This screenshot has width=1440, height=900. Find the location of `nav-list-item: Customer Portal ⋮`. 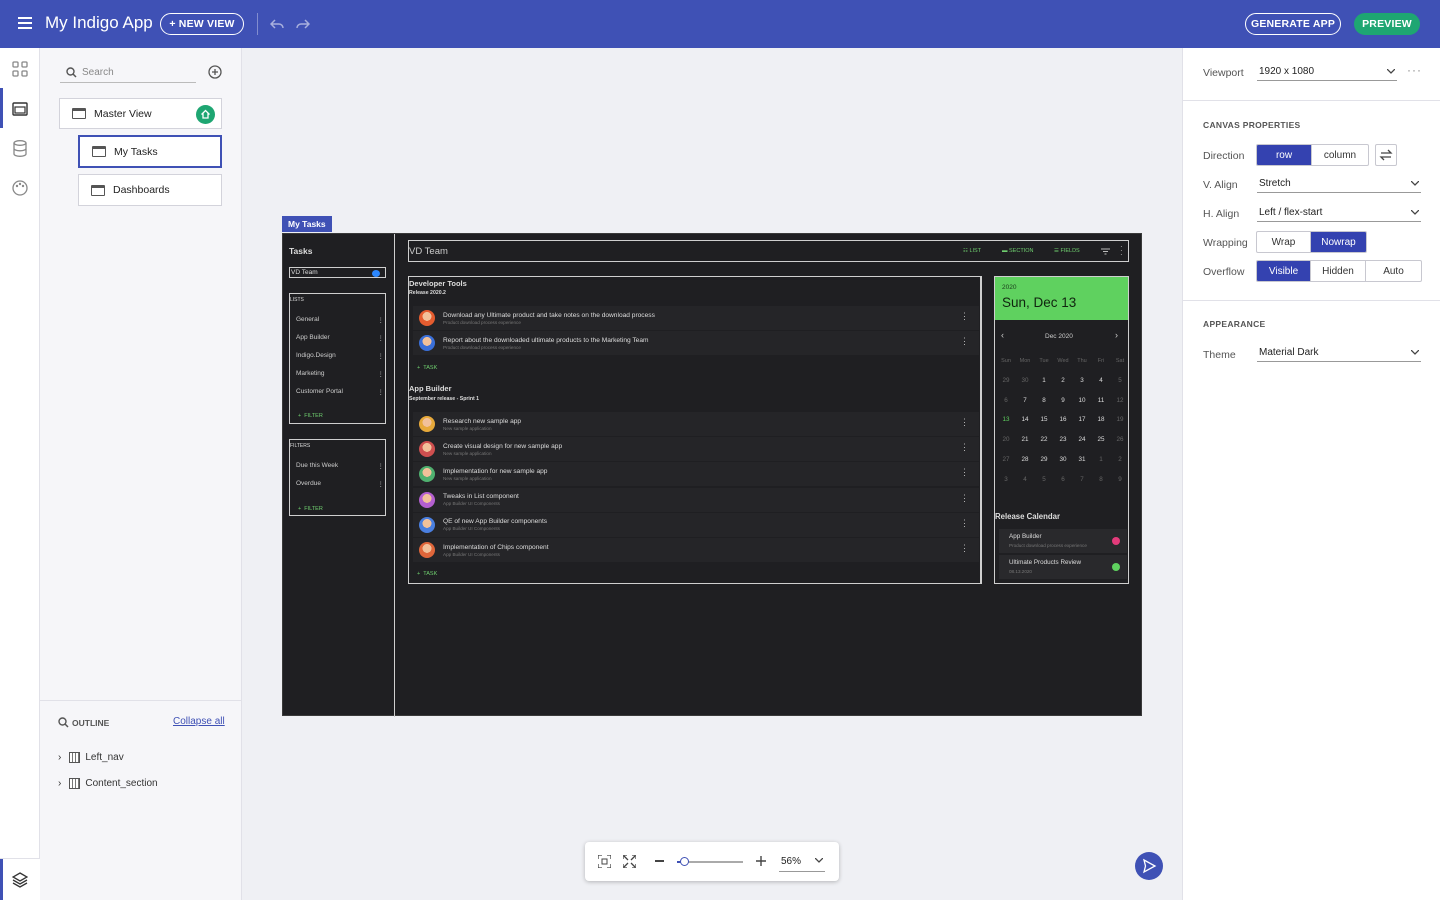

nav-list-item: Customer Portal ⋮ is located at coordinates (340, 392).